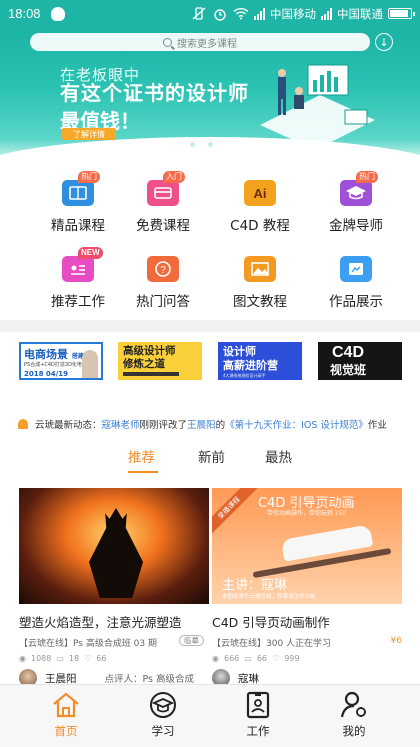  I want to click on category-label: 推荐工作, so click(78, 302).